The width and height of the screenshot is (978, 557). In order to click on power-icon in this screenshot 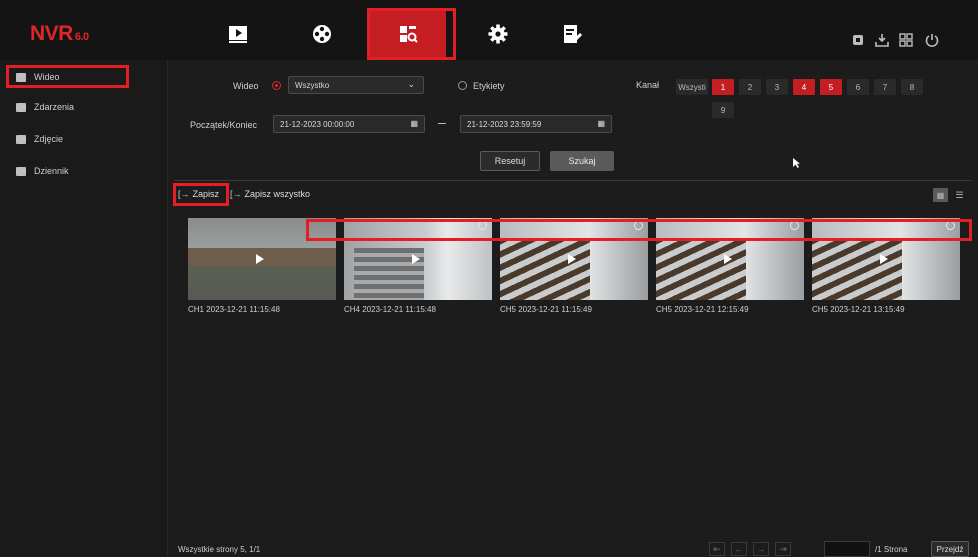, I will do `click(932, 40)`.